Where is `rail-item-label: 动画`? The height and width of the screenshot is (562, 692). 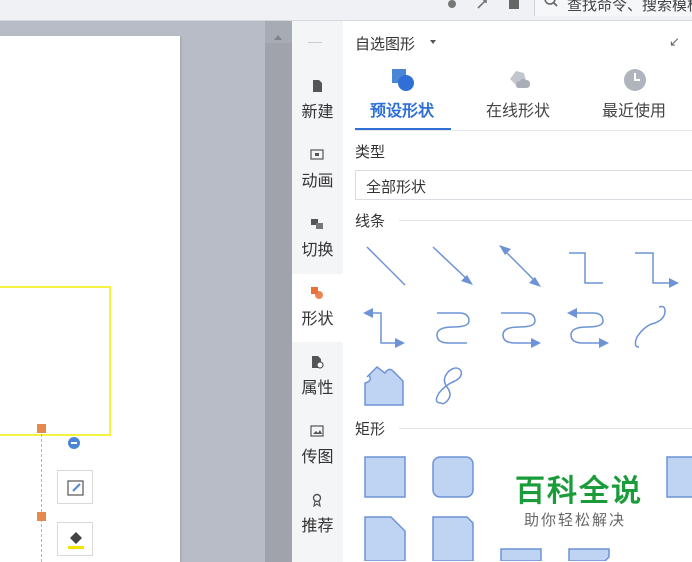
rail-item-label: 动画 is located at coordinates (317, 180).